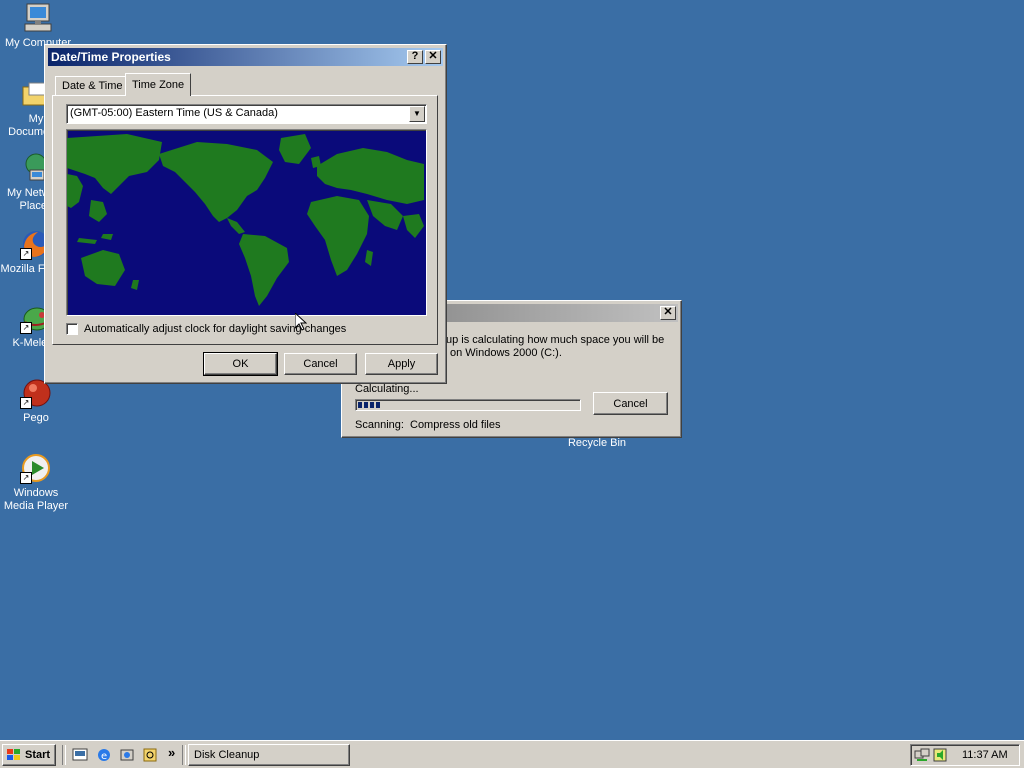  I want to click on progress-bar, so click(468, 405).